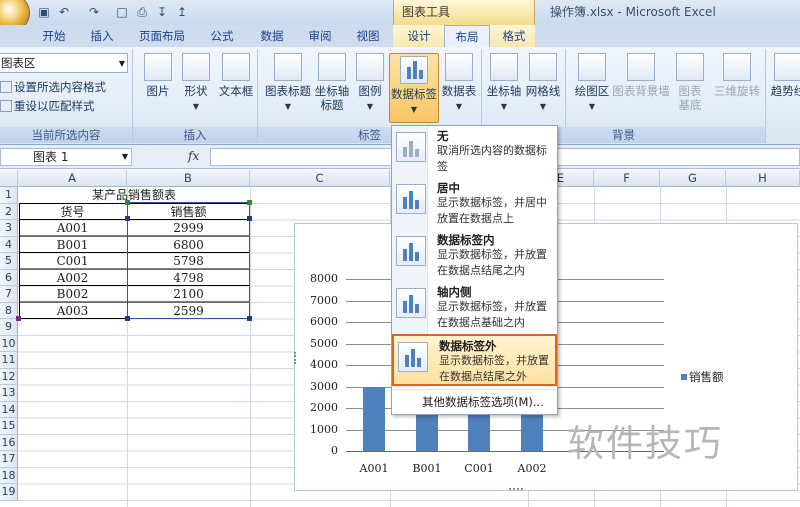 The image size is (800, 507). What do you see at coordinates (543, 83) in the screenshot?
I see `gridlines-button: 网格线 ▼` at bounding box center [543, 83].